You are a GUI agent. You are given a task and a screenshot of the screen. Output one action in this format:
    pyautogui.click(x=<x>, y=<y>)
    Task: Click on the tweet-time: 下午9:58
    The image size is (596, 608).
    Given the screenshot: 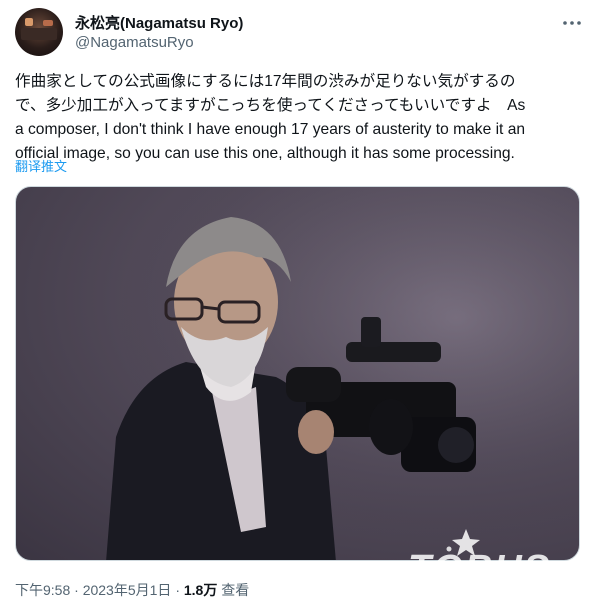 What is the action you would take?
    pyautogui.click(x=42, y=590)
    